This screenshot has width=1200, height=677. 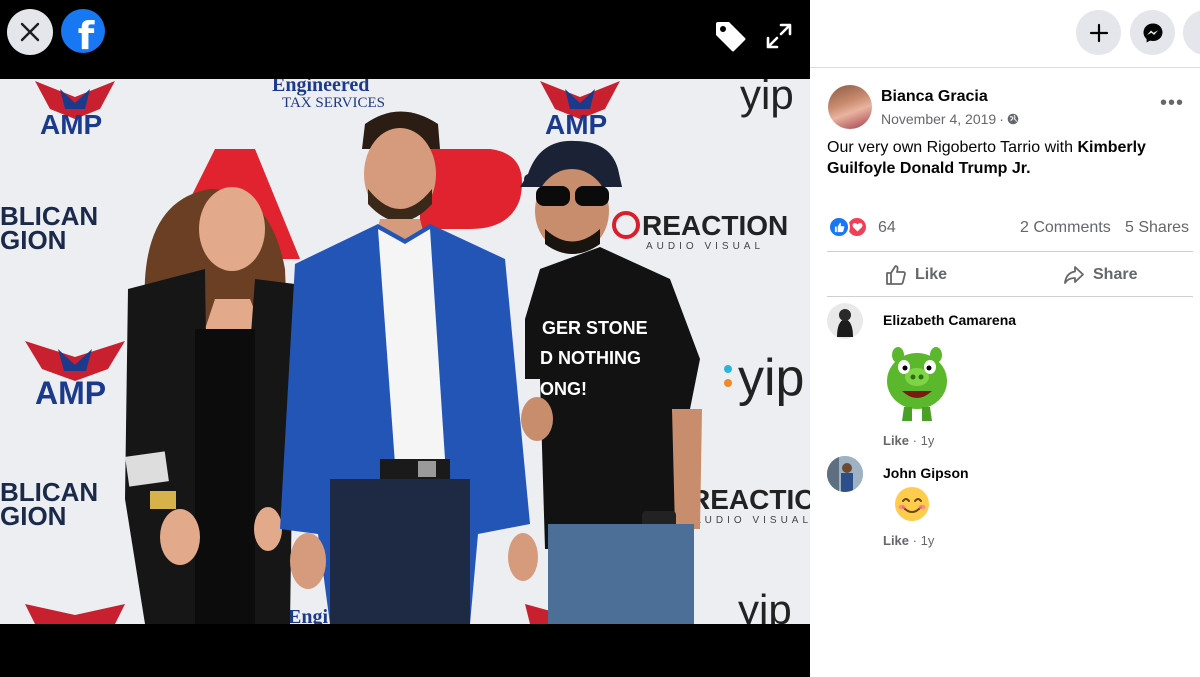 I want to click on comment-item: John Gipson Like · 1y, so click(x=1010, y=506).